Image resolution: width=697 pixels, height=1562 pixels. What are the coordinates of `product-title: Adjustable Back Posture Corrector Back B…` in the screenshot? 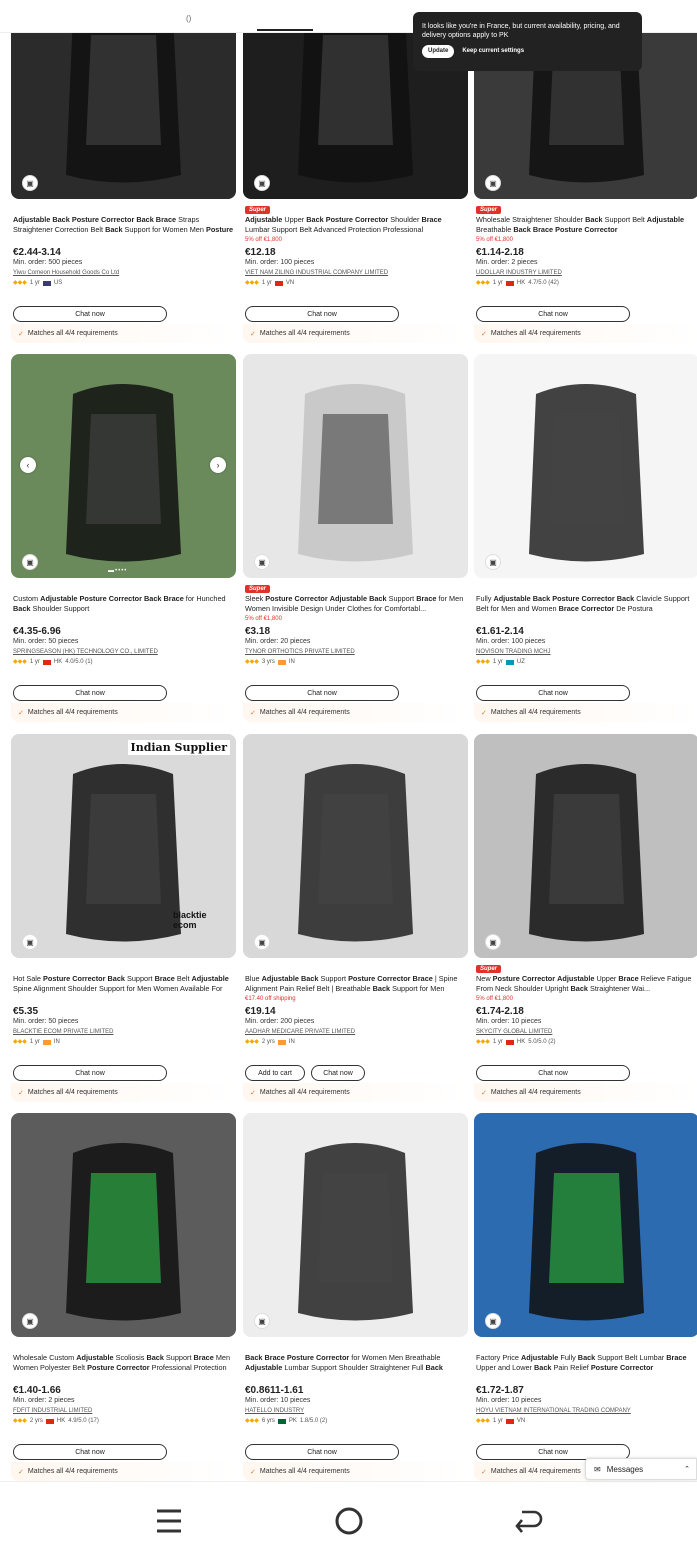 It's located at (123, 225).